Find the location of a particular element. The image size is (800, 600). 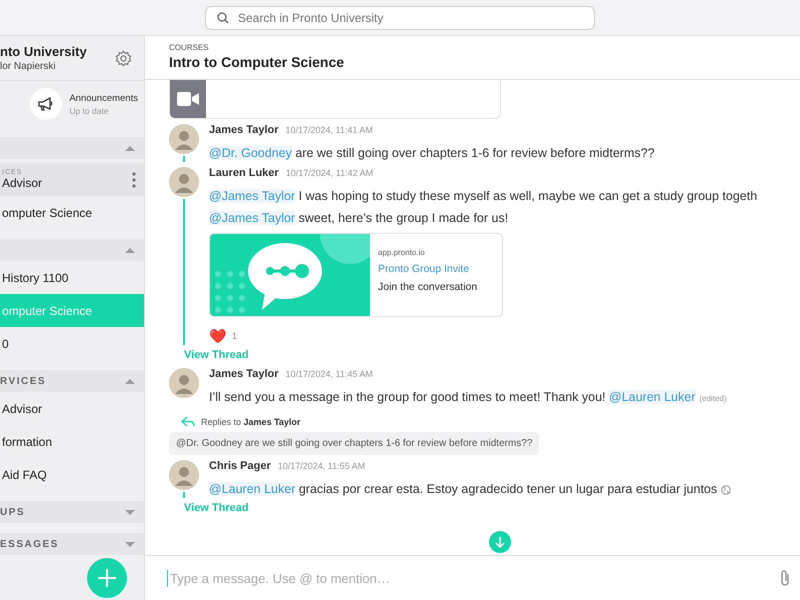

video-camera-icon is located at coordinates (188, 99).